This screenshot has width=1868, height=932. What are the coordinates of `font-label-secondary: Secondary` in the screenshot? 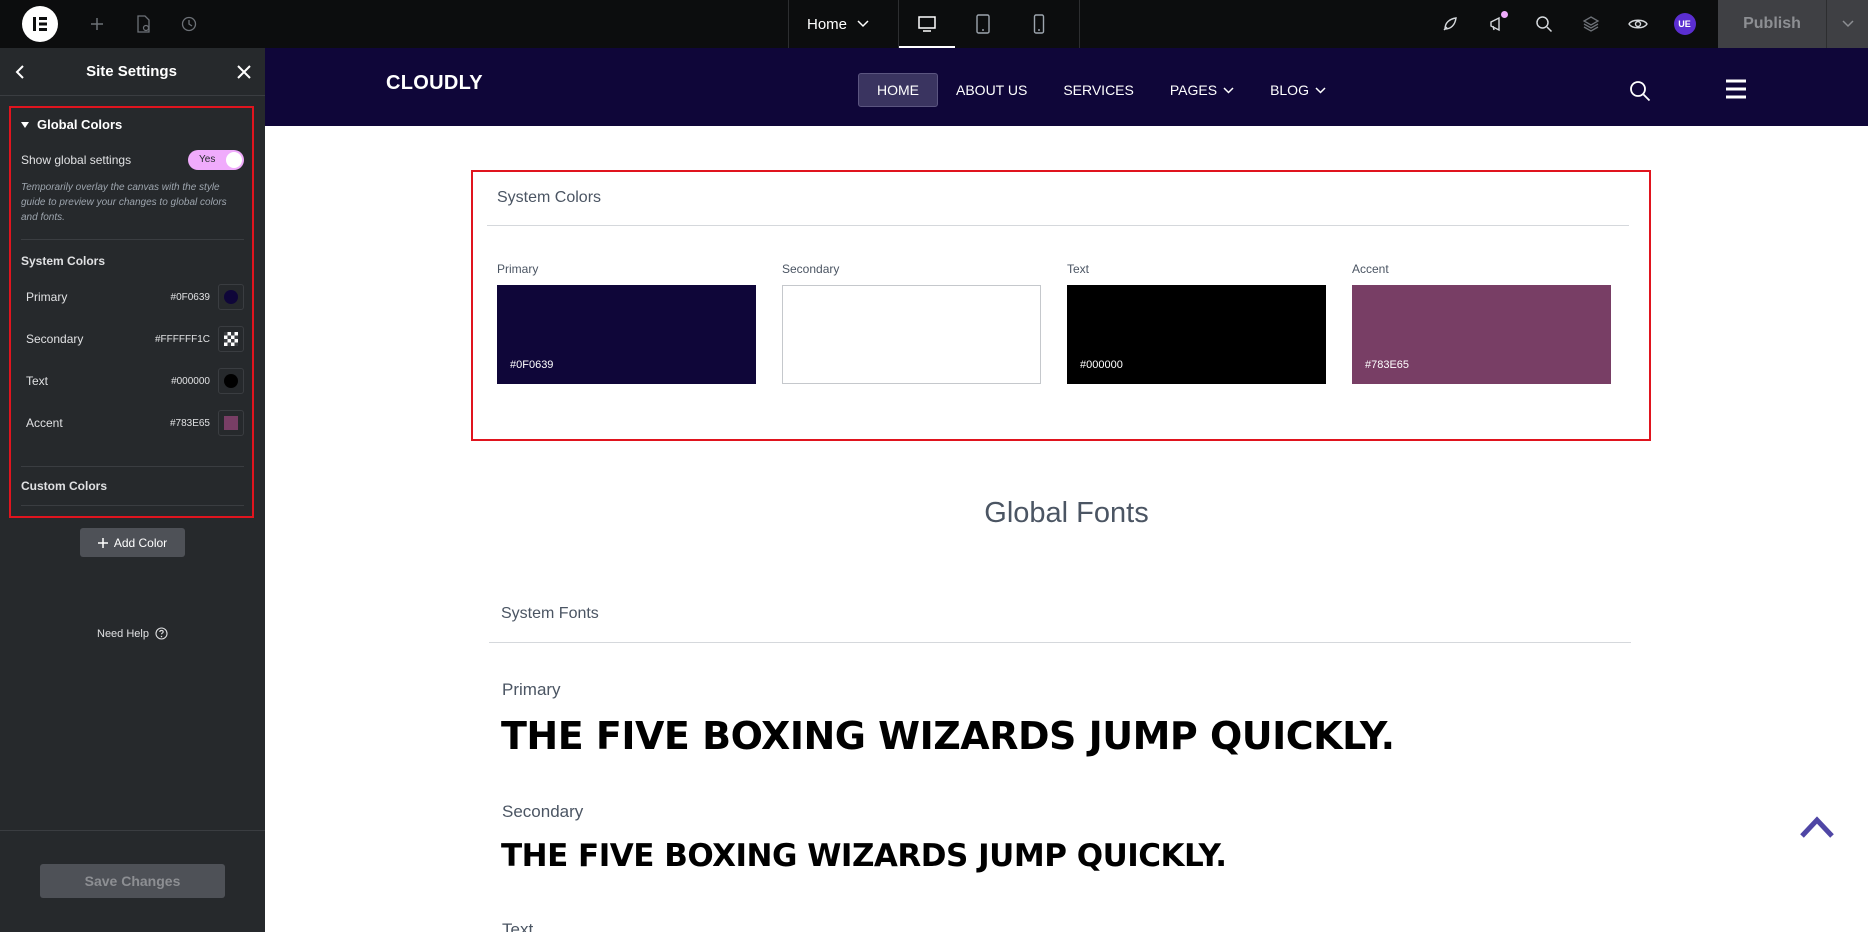 It's located at (543, 811).